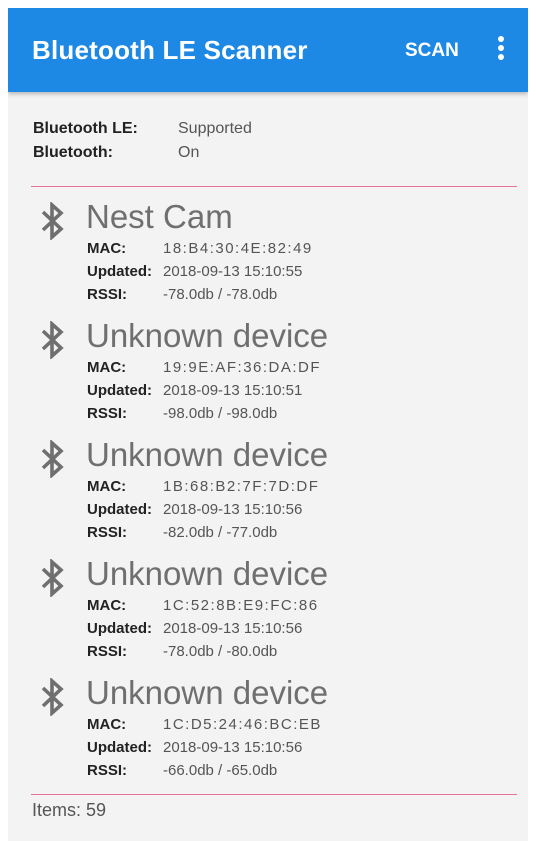  Describe the element at coordinates (233, 271) in the screenshot. I see `device-updated: 2018-09-13 15:10:55` at that location.